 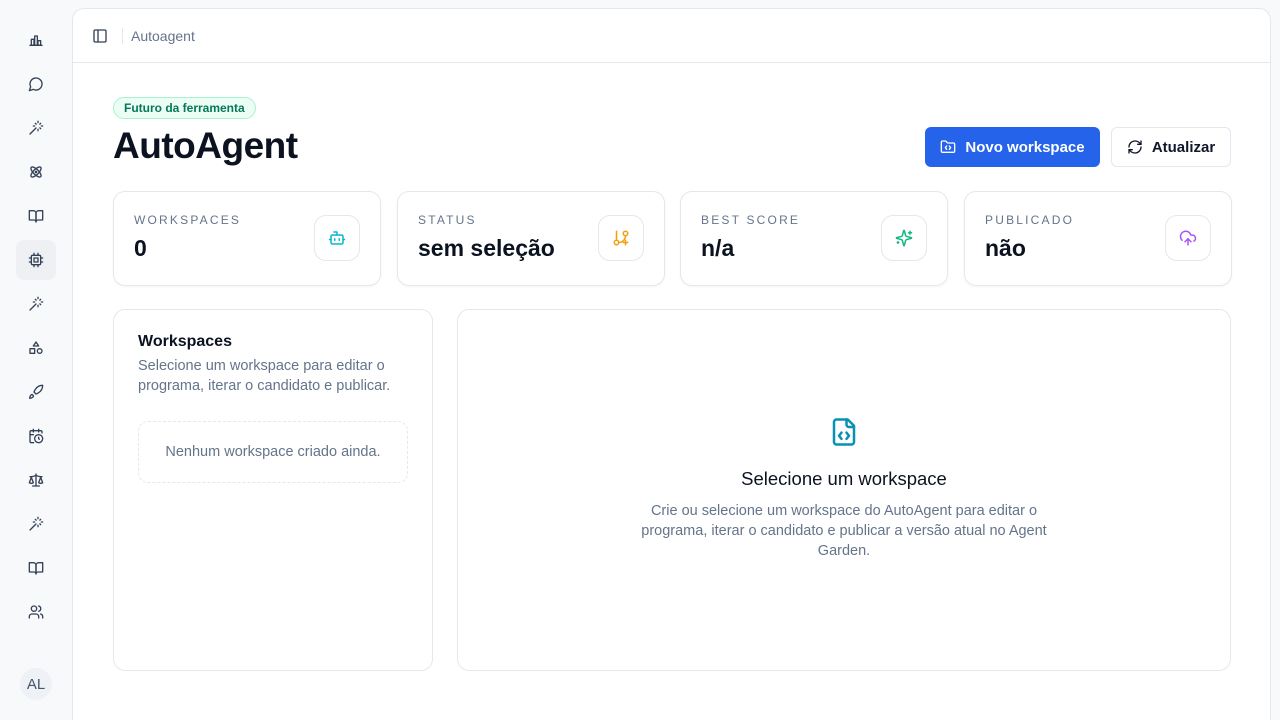 I want to click on bot-icon, so click(x=337, y=238).